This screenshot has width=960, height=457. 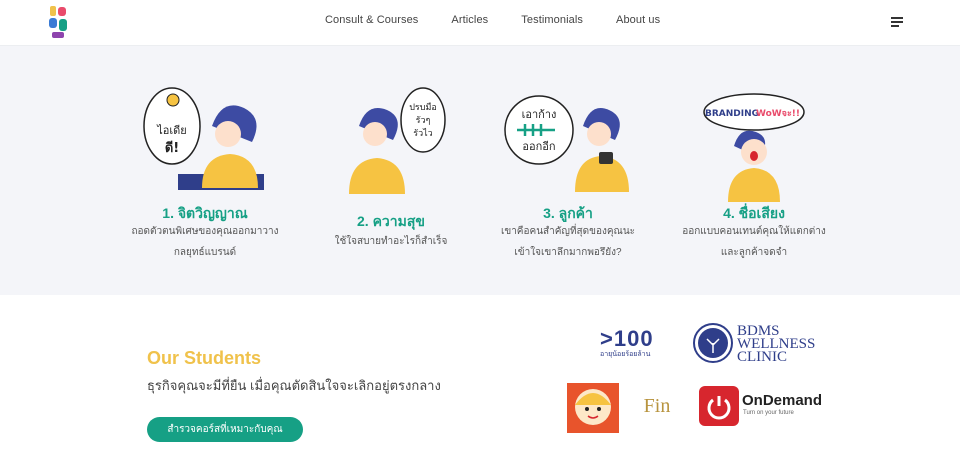 What do you see at coordinates (754, 147) in the screenshot?
I see `branding-wow-illustration: BRANDING WoWจะ!!` at bounding box center [754, 147].